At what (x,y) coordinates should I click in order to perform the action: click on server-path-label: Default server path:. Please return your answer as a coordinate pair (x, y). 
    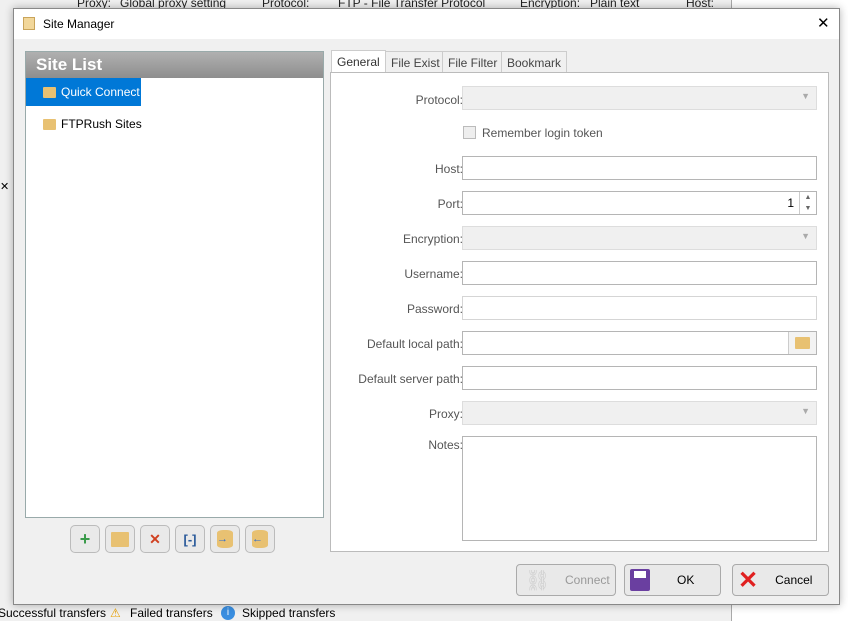
    Looking at the image, I should click on (410, 379).